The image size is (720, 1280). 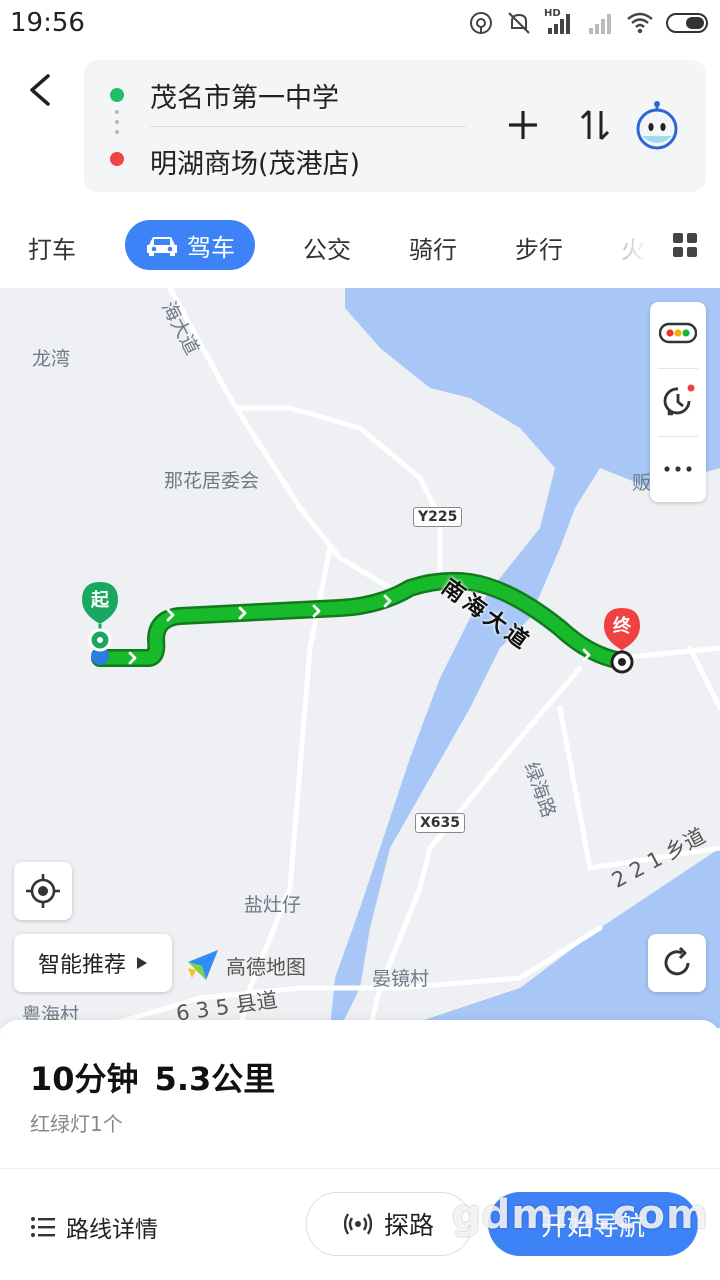 I want to click on battery-icon, so click(x=687, y=23).